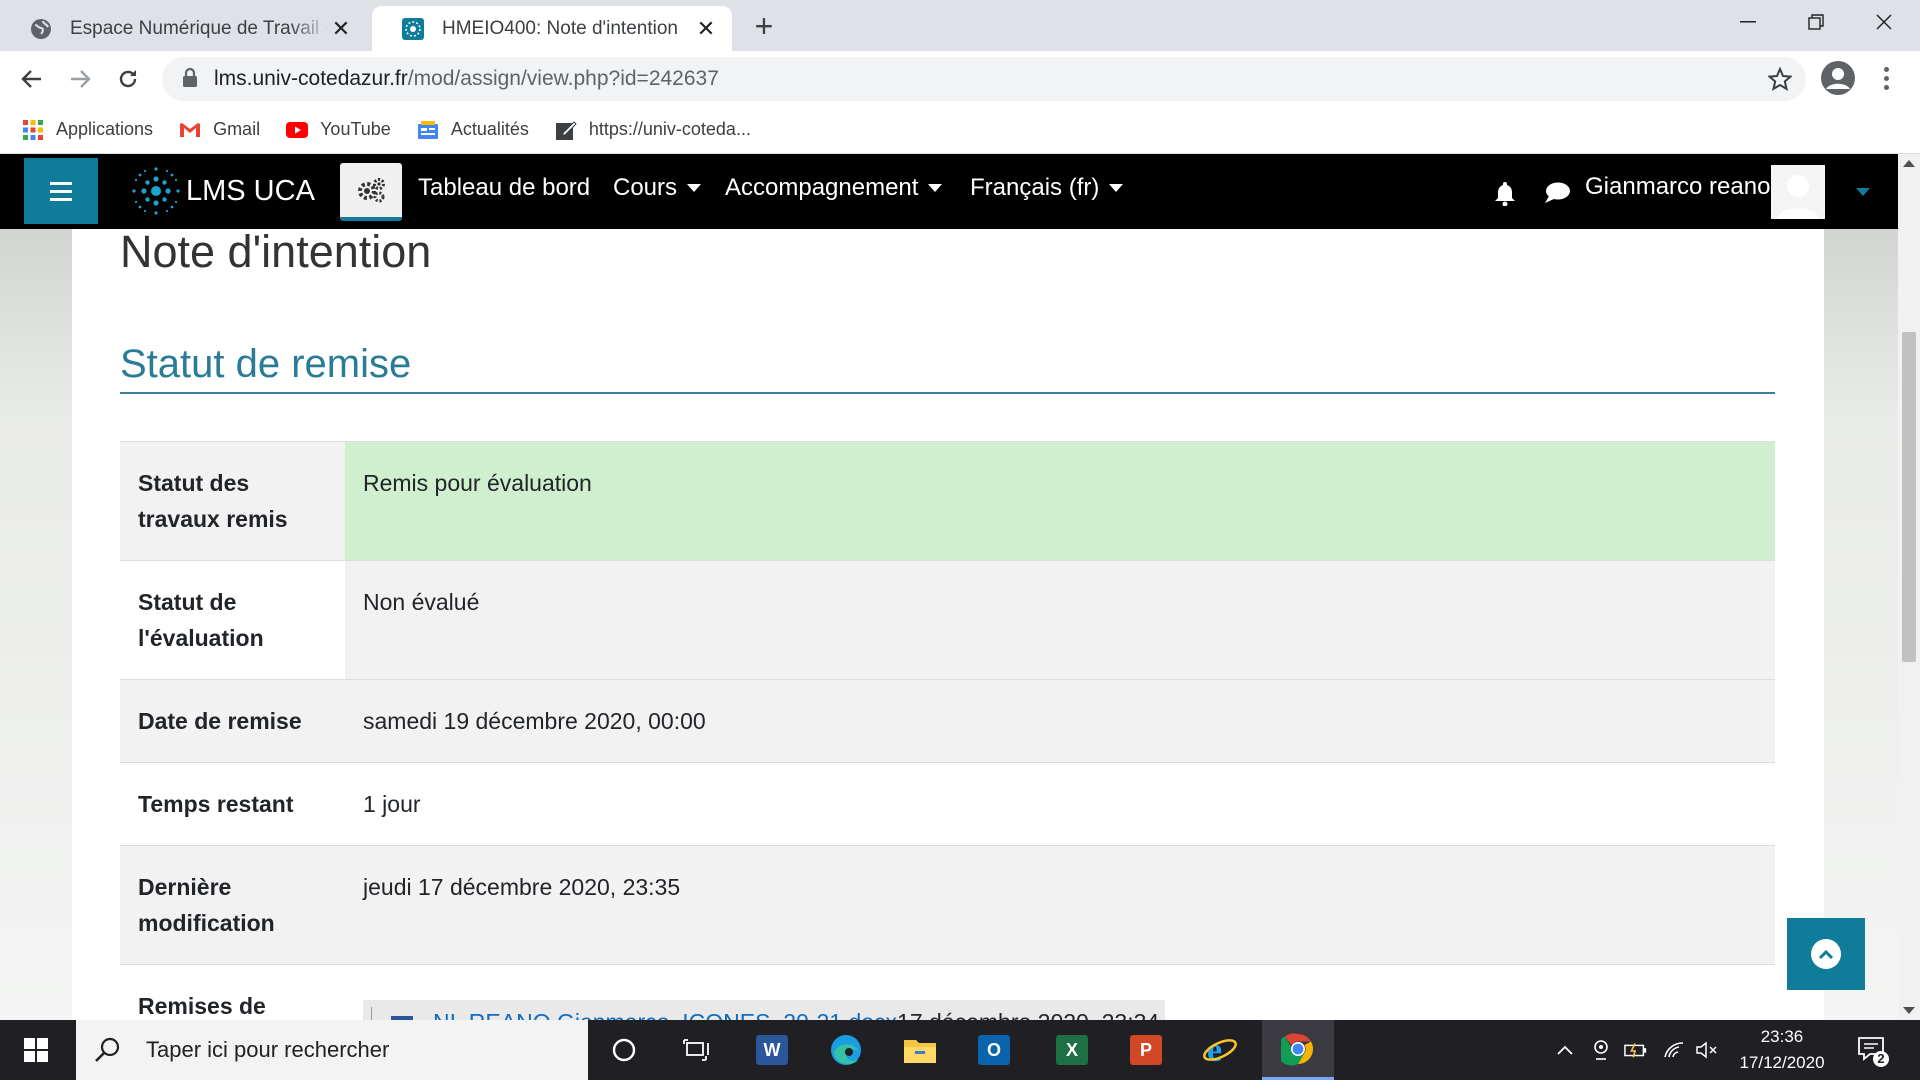 The image size is (1920, 1080). What do you see at coordinates (624, 1050) in the screenshot?
I see `cortana-circle-icon` at bounding box center [624, 1050].